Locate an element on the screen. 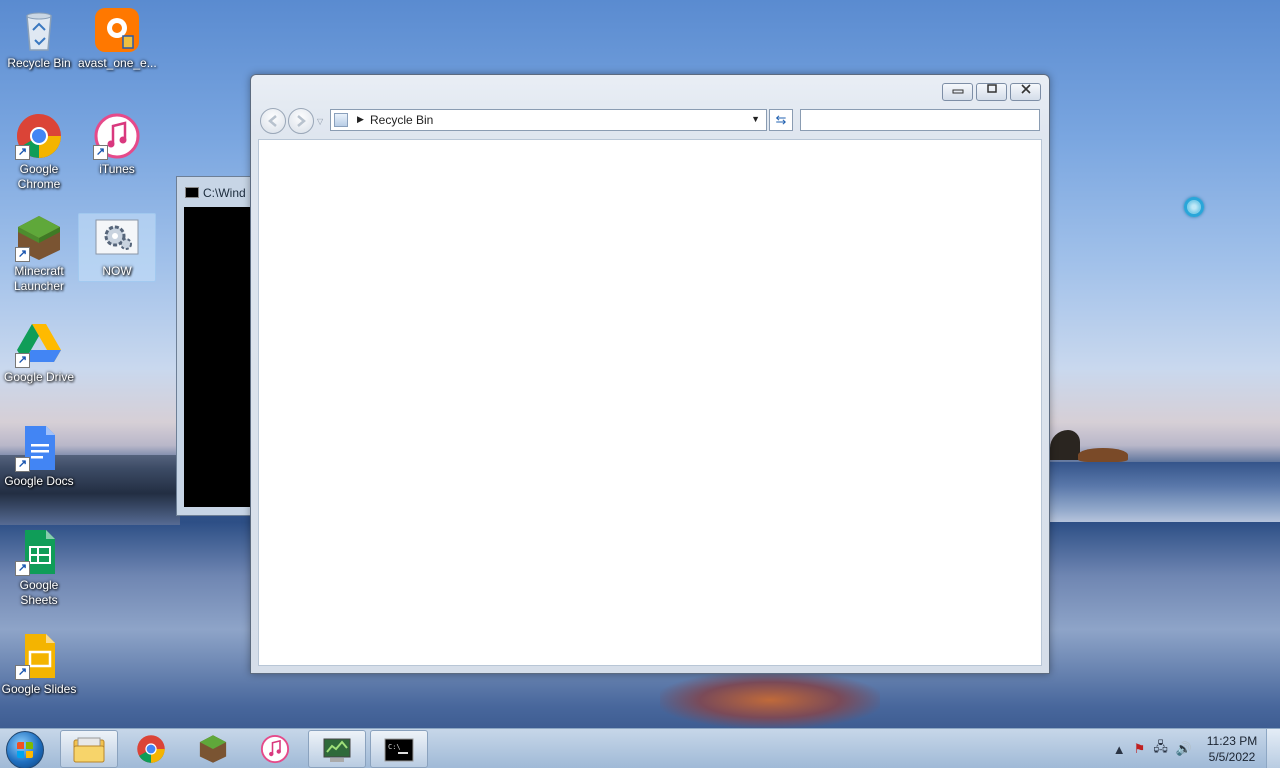 This screenshot has height=768, width=1280. desktop-icon-now: NOW is located at coordinates (117, 247).